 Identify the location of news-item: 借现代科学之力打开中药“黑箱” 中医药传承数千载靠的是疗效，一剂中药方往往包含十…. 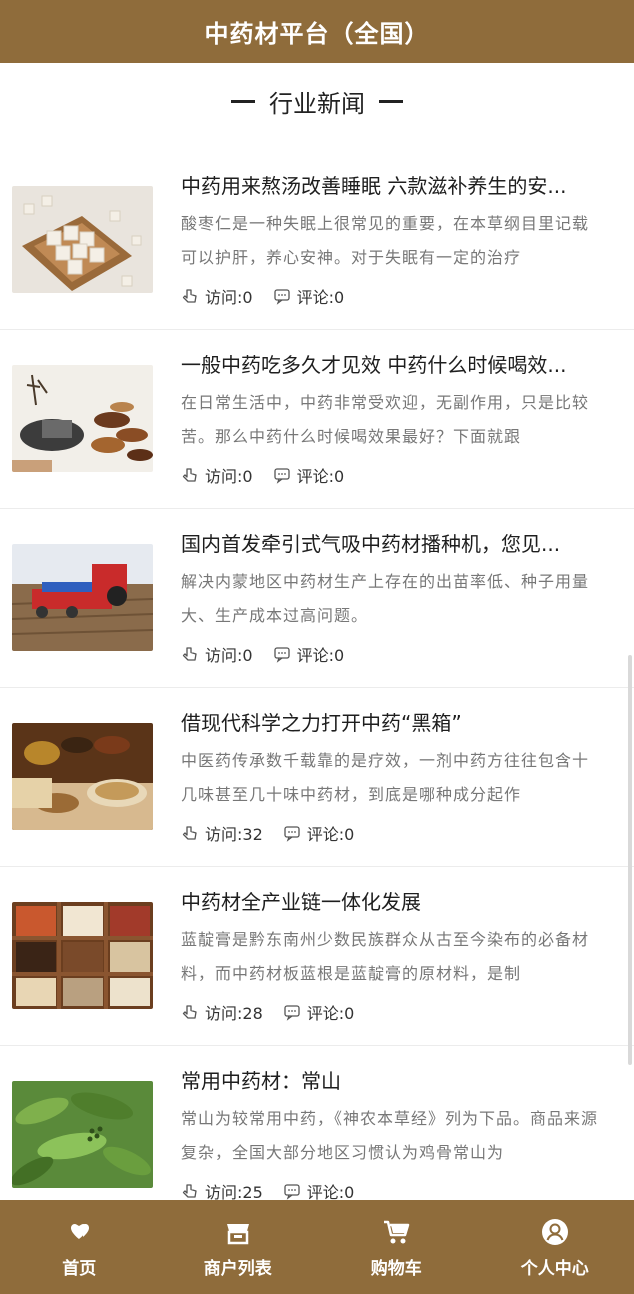
(317, 777).